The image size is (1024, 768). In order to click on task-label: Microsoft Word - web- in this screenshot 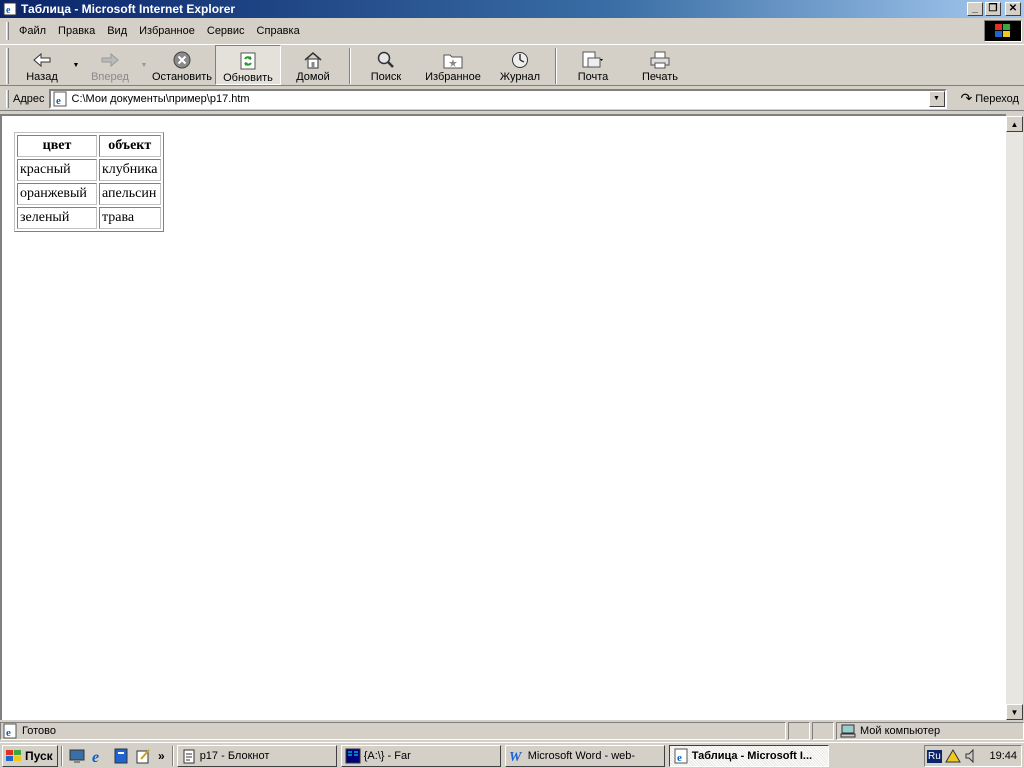, I will do `click(581, 755)`.